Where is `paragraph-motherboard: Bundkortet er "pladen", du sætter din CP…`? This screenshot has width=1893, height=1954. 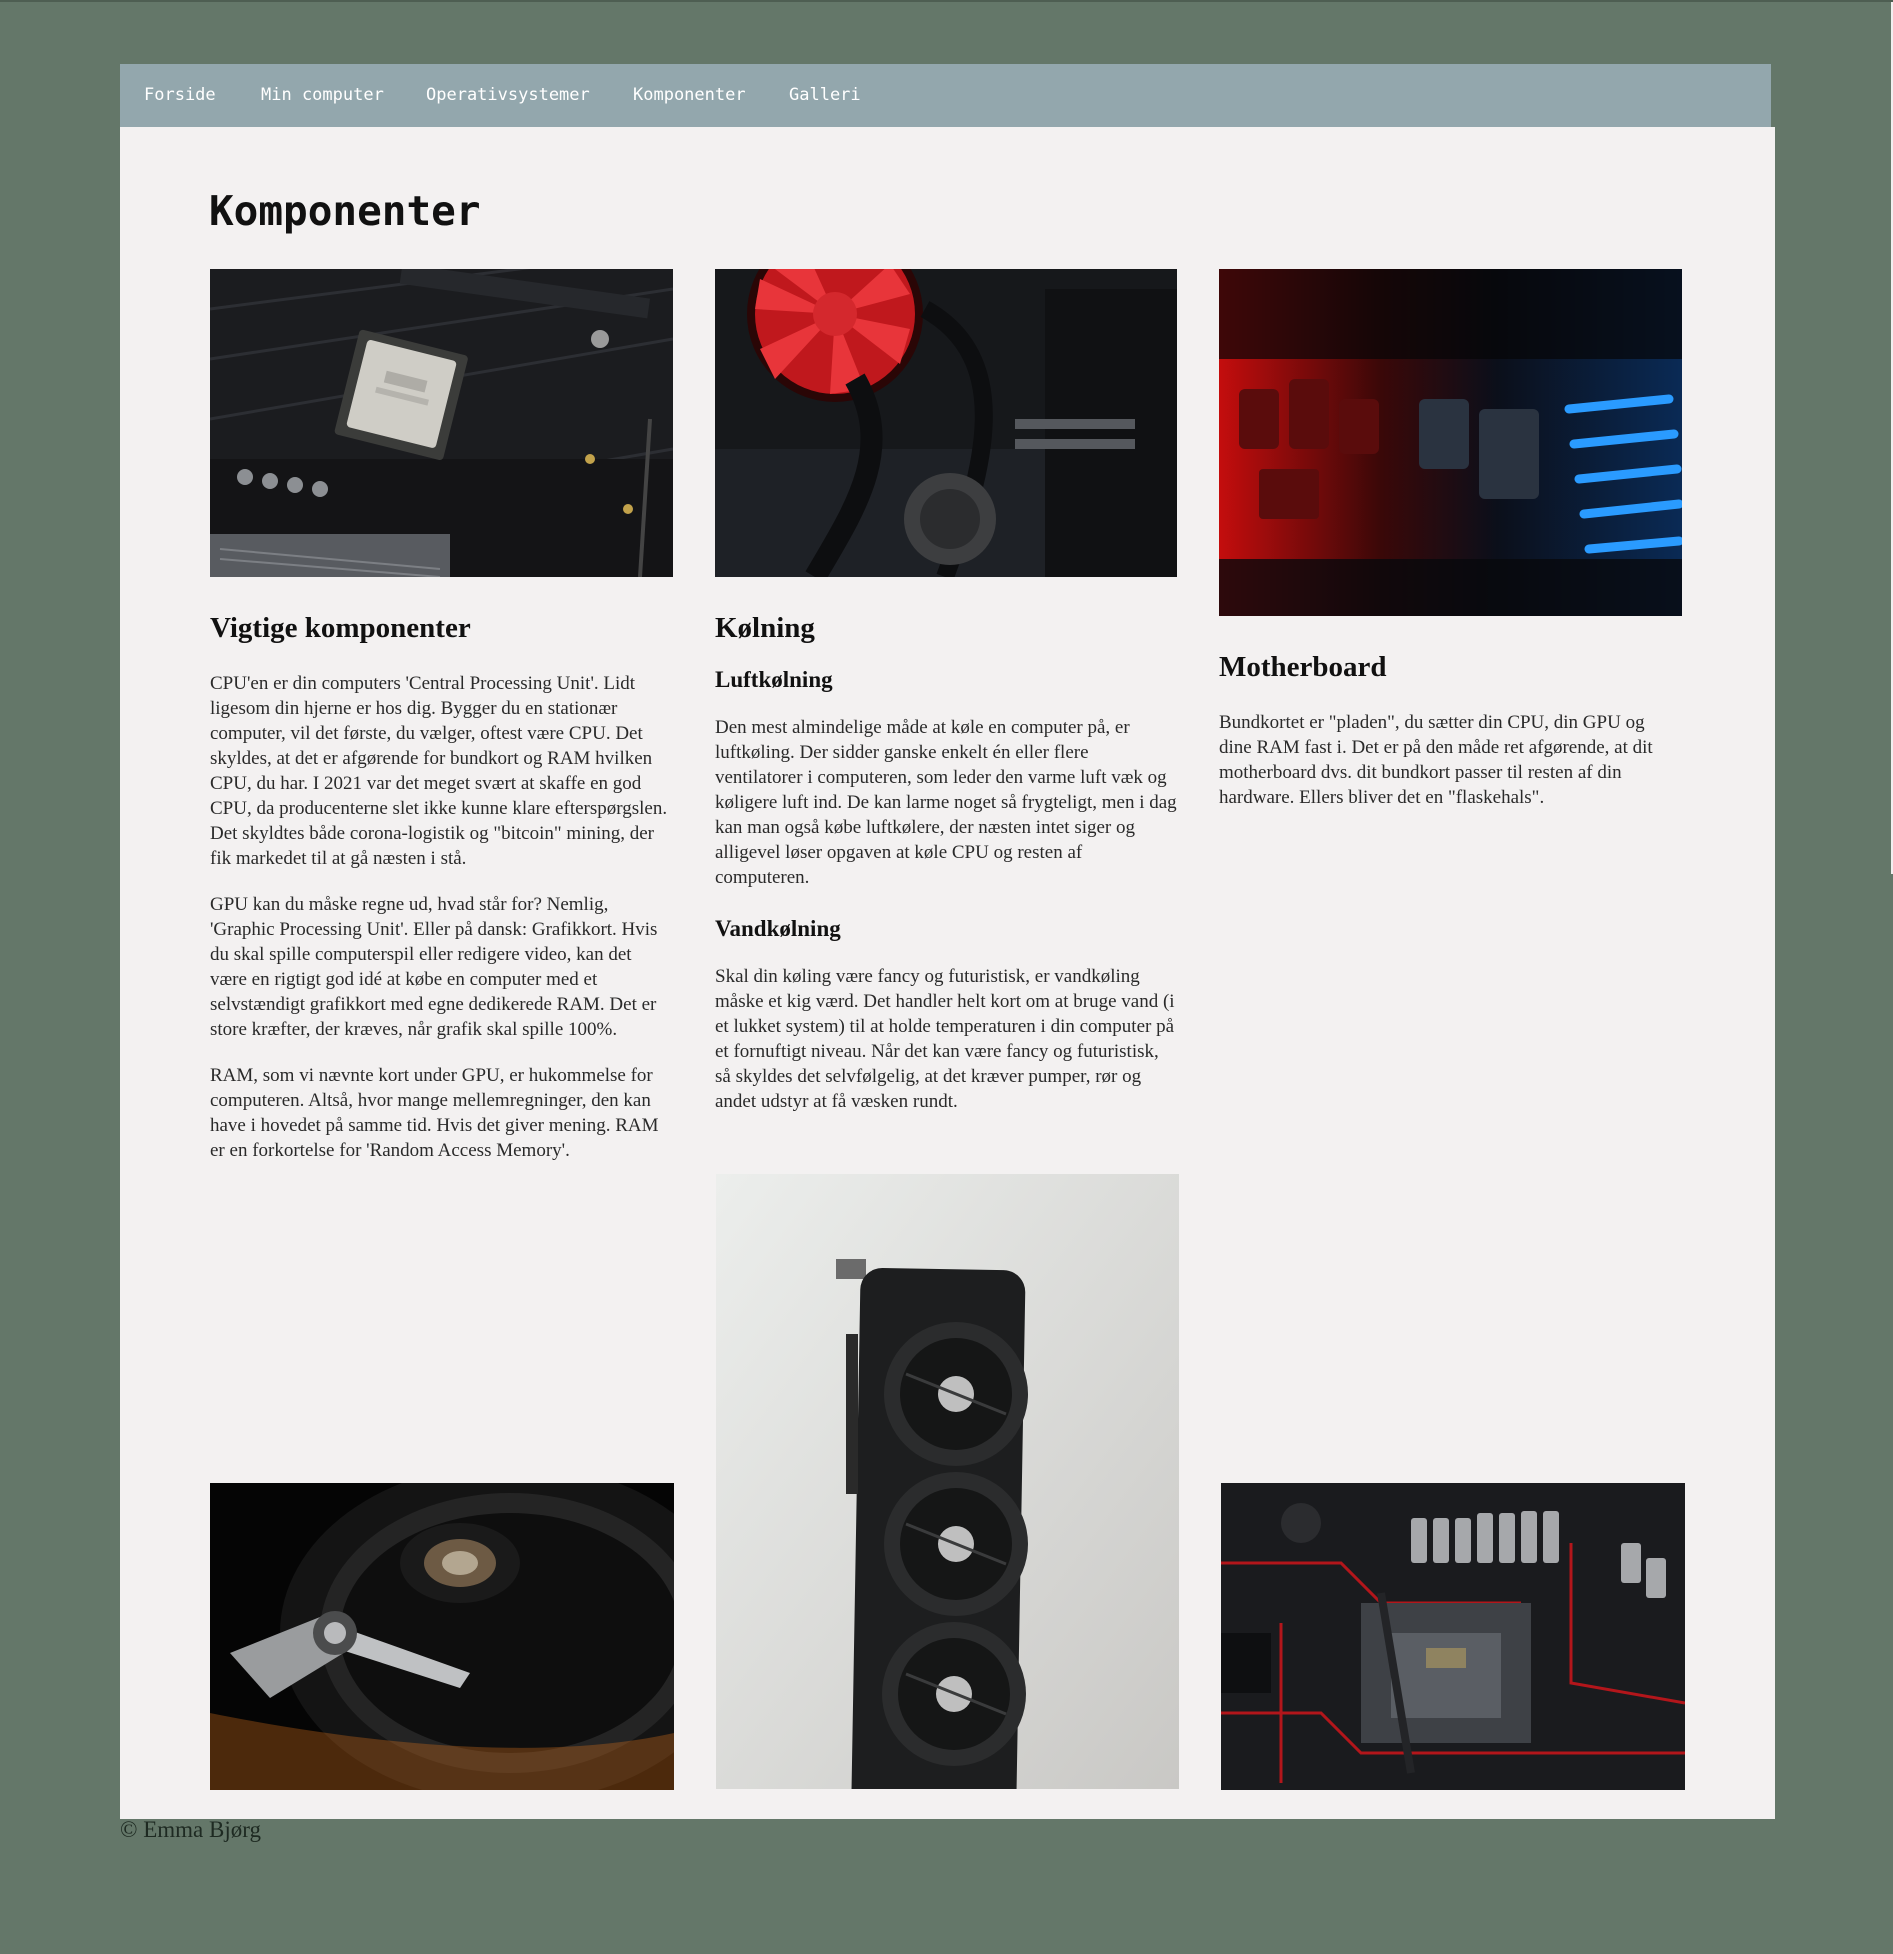
paragraph-motherboard: Bundkortet er "pladen", du sætter din CP… is located at coordinates (1436, 760).